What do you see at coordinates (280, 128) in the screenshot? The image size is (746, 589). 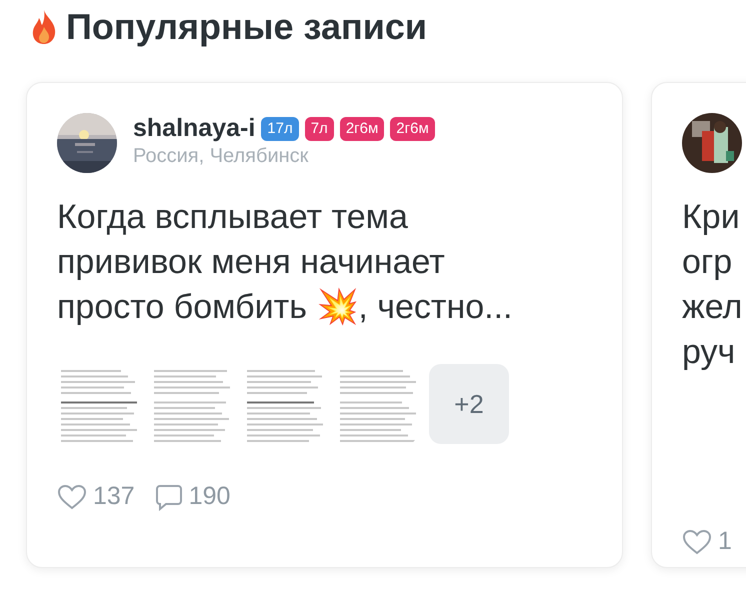 I see `age-tag: 17л` at bounding box center [280, 128].